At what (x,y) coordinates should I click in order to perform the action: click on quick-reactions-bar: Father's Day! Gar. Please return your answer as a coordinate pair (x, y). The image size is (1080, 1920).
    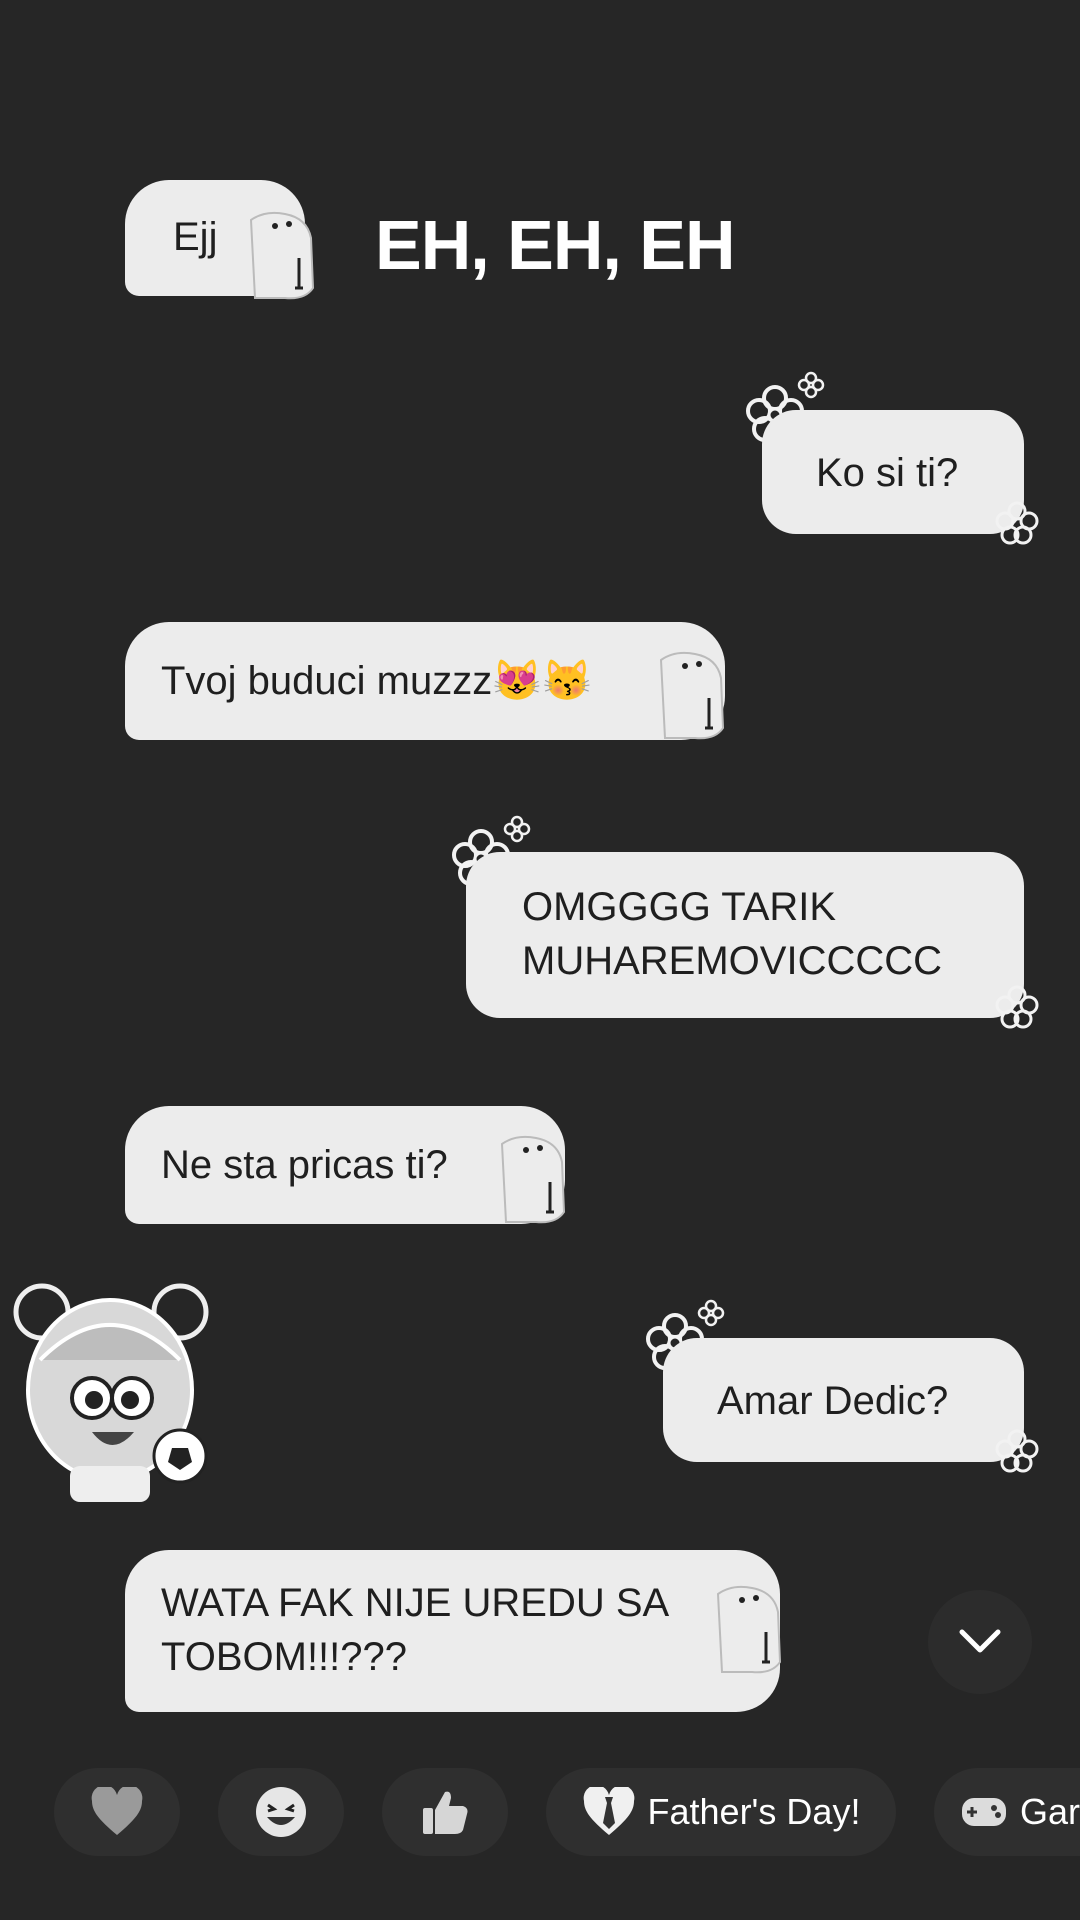
    Looking at the image, I should click on (540, 1812).